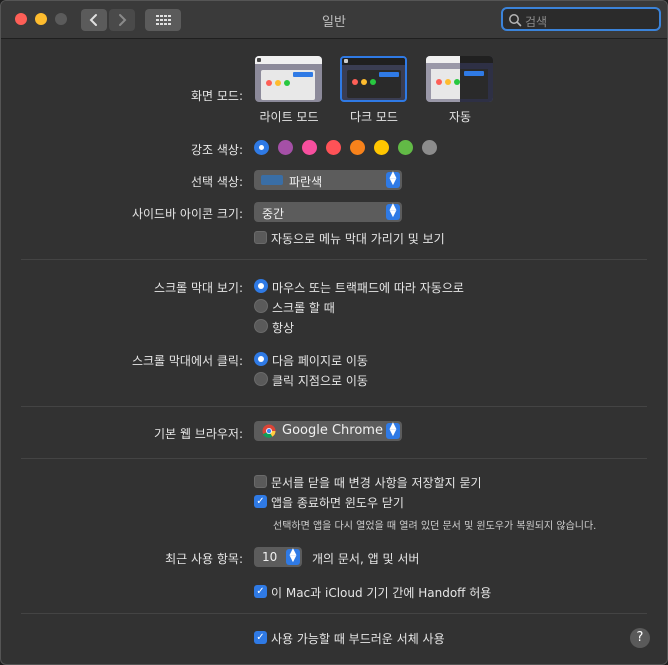 The image size is (668, 665). I want to click on chrome-icon, so click(269, 431).